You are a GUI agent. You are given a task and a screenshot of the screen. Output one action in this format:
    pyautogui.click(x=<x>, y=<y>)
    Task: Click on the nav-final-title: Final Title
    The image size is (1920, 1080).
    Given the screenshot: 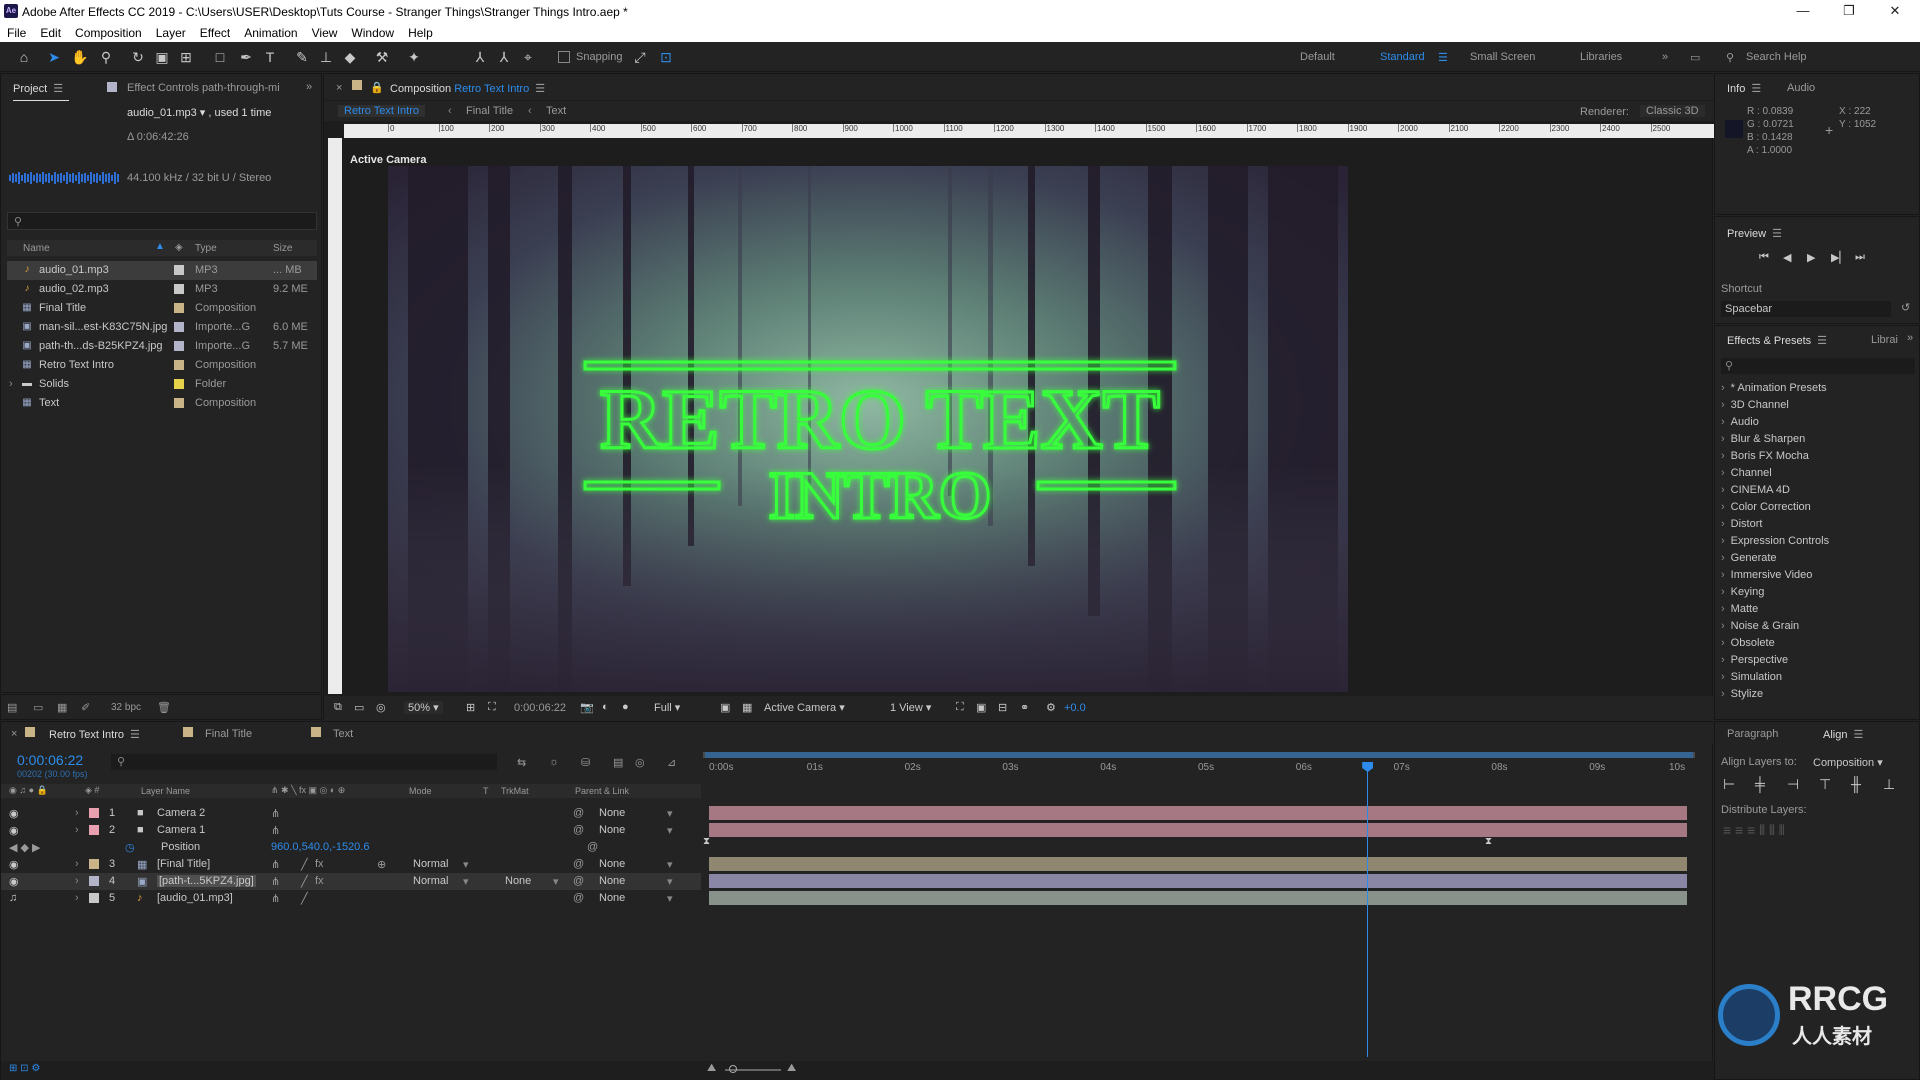 What is the action you would take?
    pyautogui.click(x=489, y=111)
    